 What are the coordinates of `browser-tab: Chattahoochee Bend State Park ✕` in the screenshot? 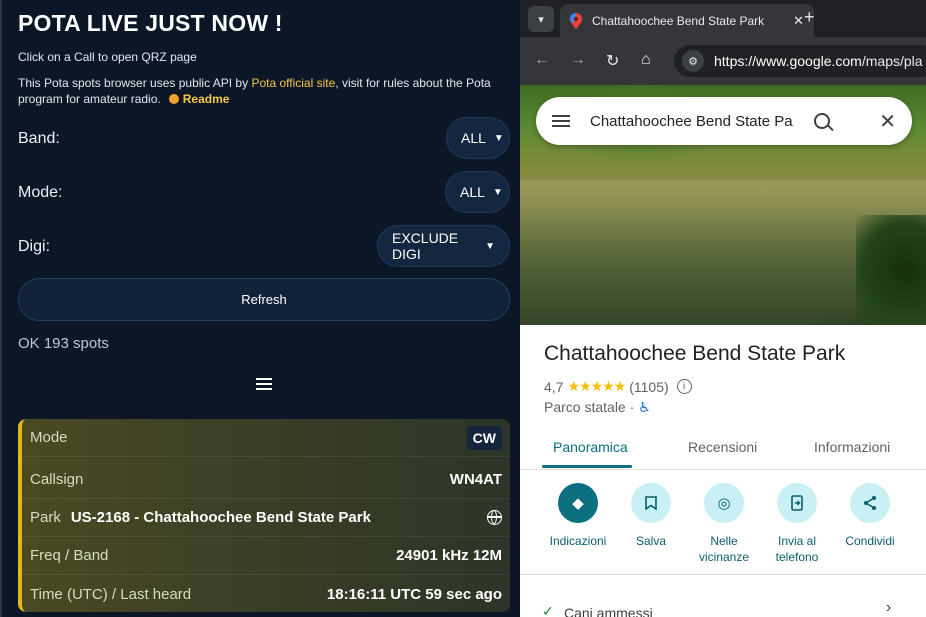 It's located at (687, 20).